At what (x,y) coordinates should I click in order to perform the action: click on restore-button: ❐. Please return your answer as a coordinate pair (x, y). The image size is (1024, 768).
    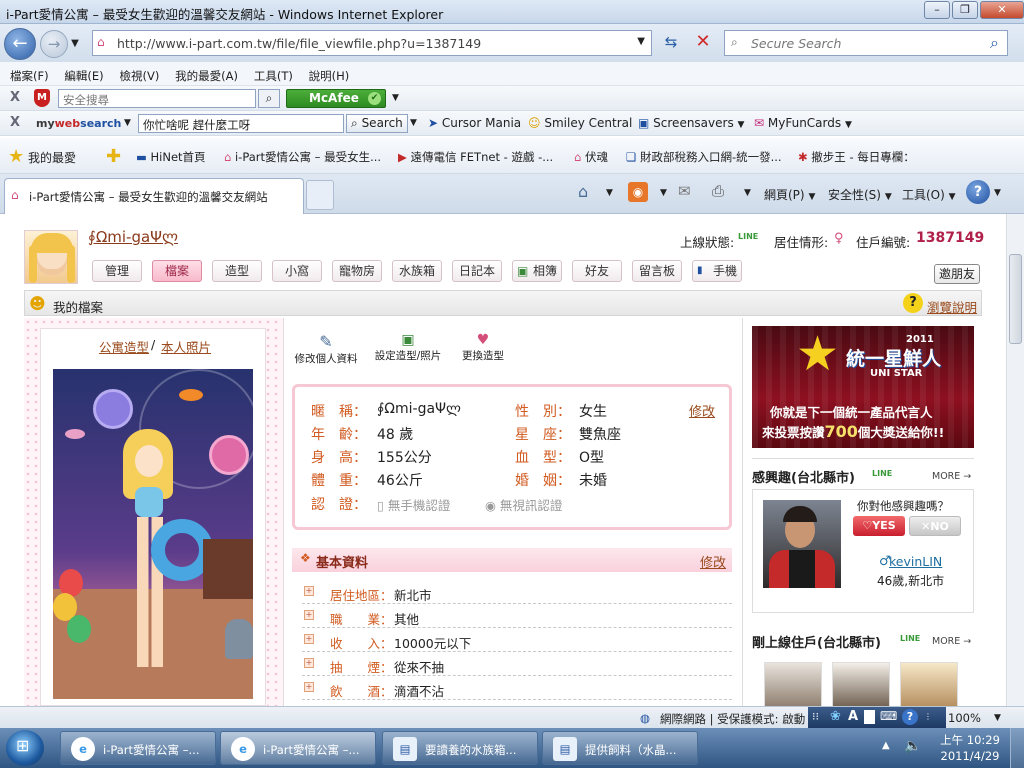
    Looking at the image, I should click on (965, 10).